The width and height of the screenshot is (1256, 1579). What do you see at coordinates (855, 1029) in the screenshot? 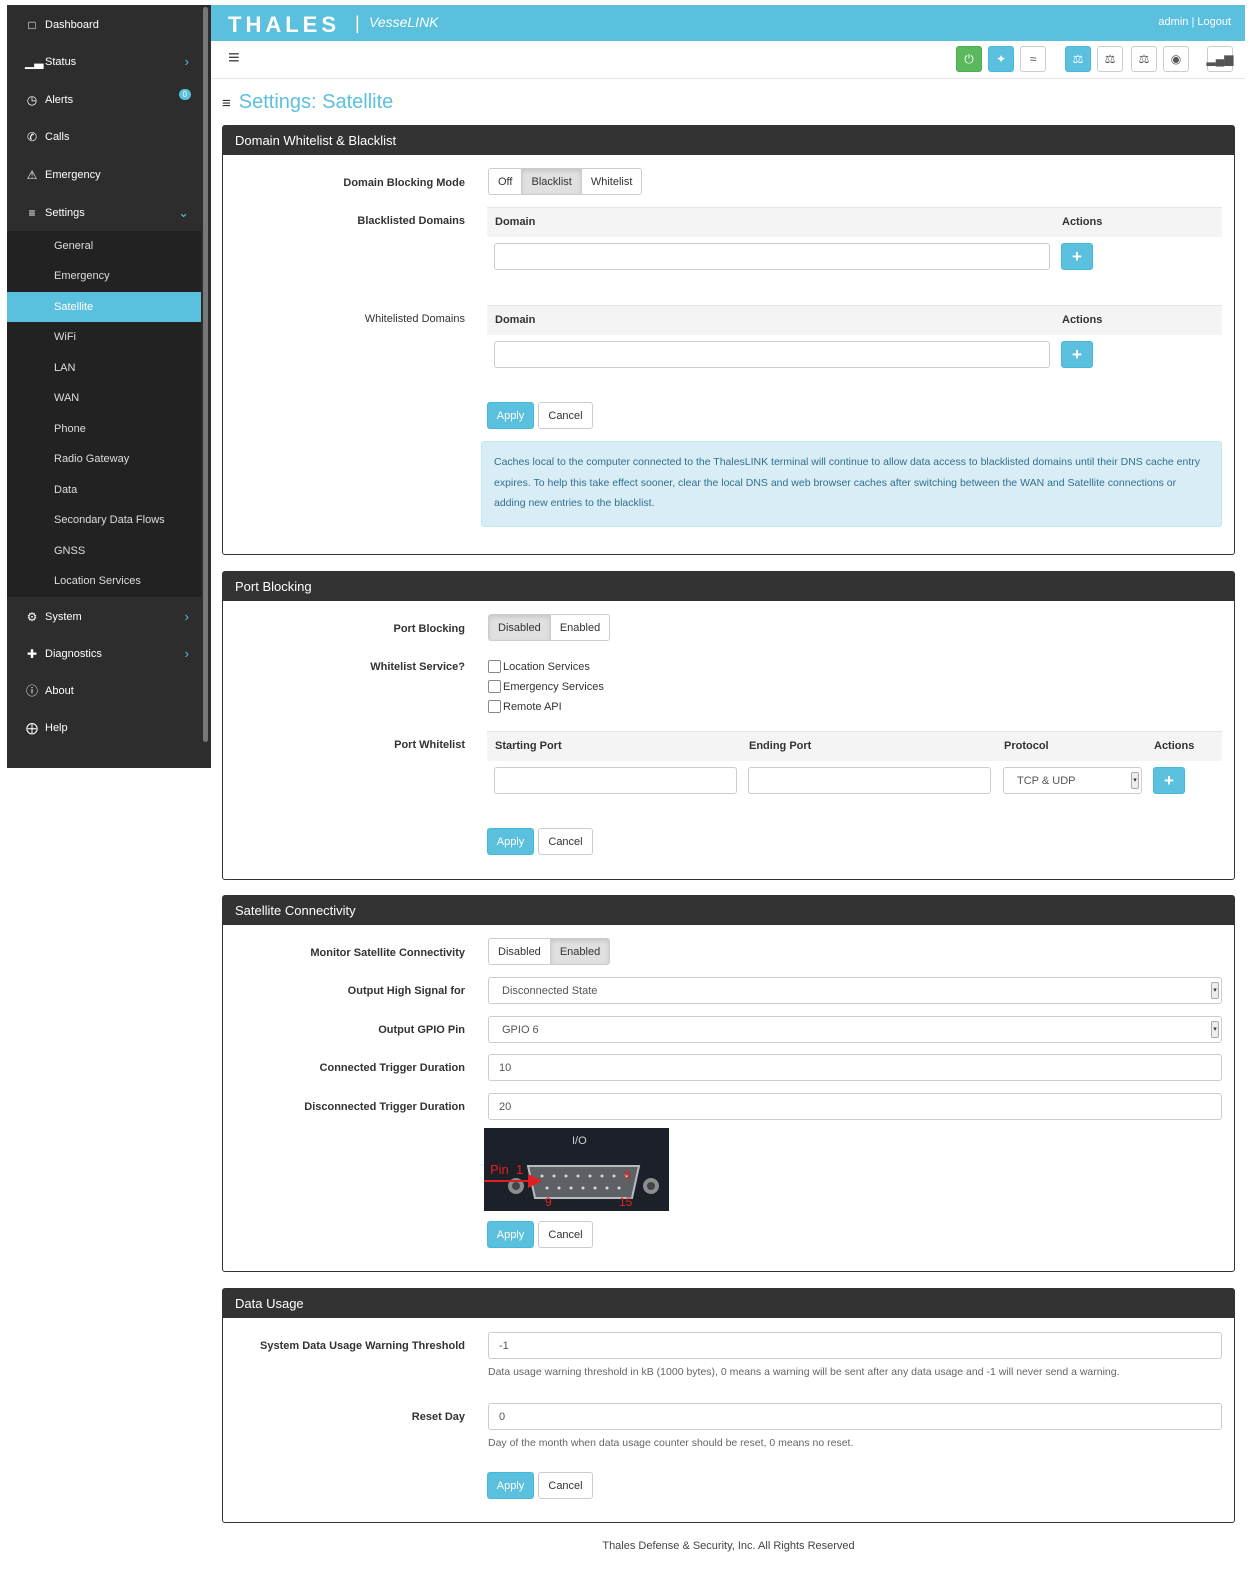
I see `output-gpio-pin-select: GPIO 6 ▾` at bounding box center [855, 1029].